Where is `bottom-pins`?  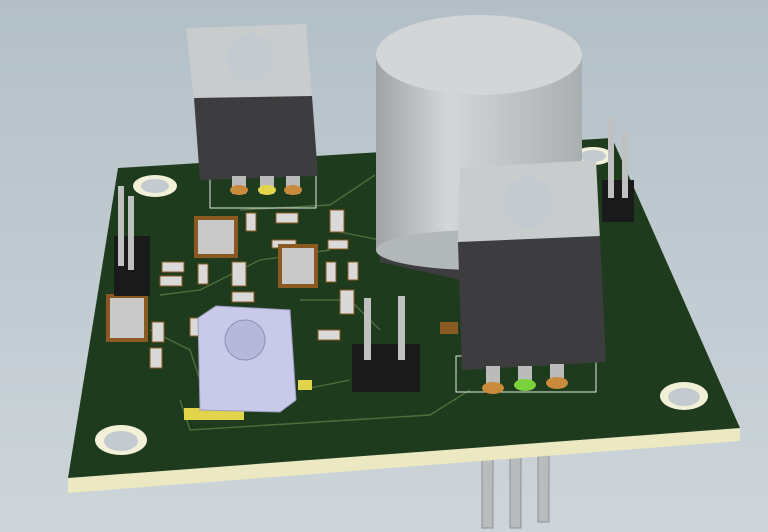 bottom-pins is located at coordinates (515, 489).